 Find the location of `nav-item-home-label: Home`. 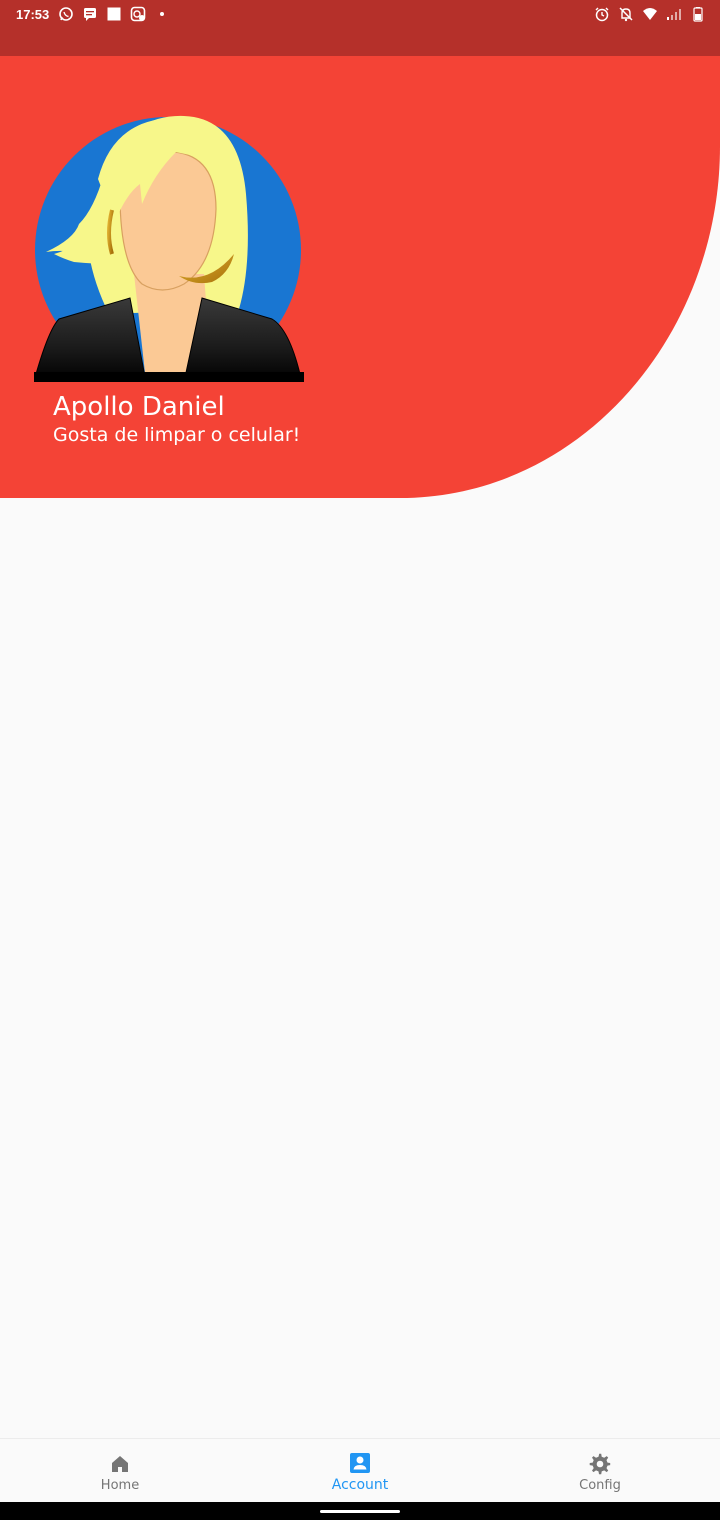

nav-item-home-label: Home is located at coordinates (120, 1485).